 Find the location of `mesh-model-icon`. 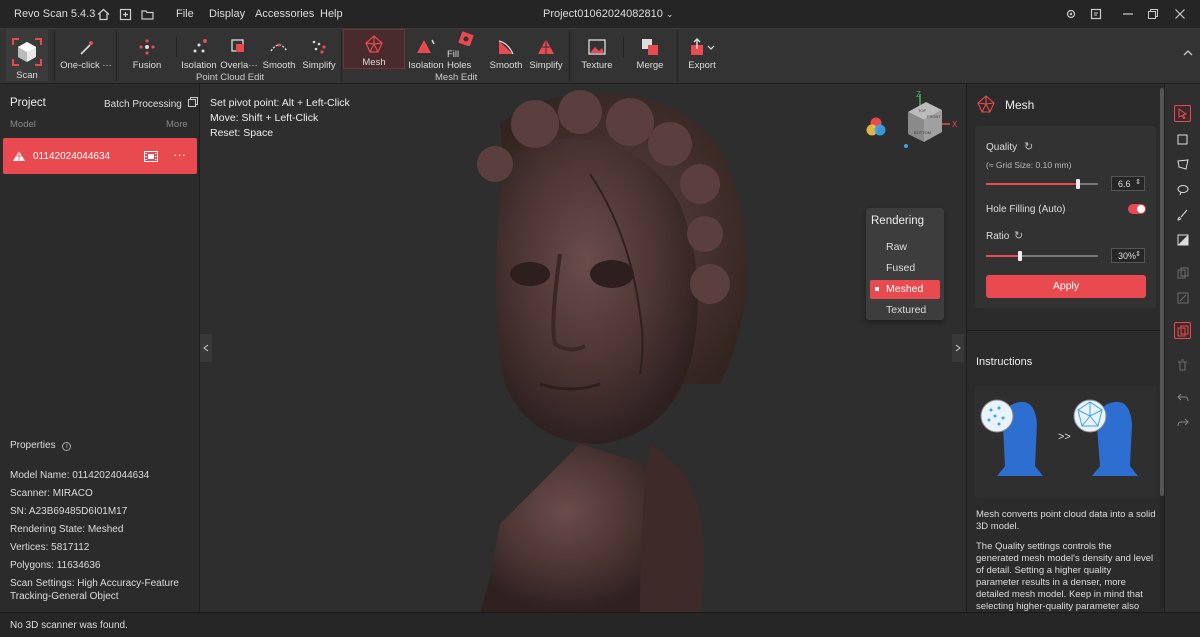

mesh-model-icon is located at coordinates (19, 156).